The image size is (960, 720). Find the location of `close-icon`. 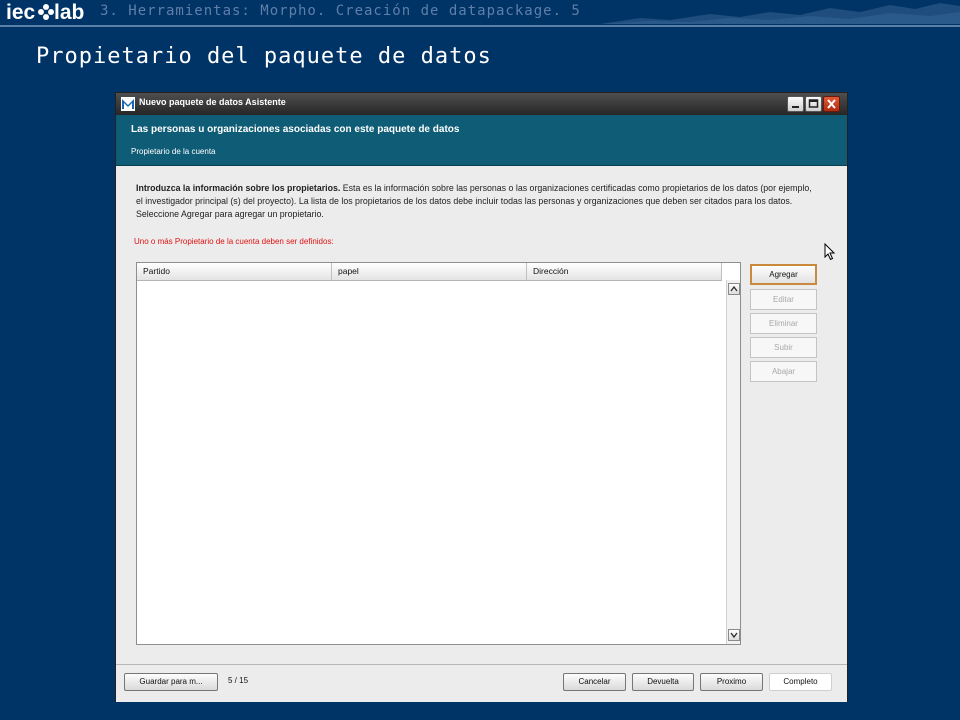

close-icon is located at coordinates (831, 104).